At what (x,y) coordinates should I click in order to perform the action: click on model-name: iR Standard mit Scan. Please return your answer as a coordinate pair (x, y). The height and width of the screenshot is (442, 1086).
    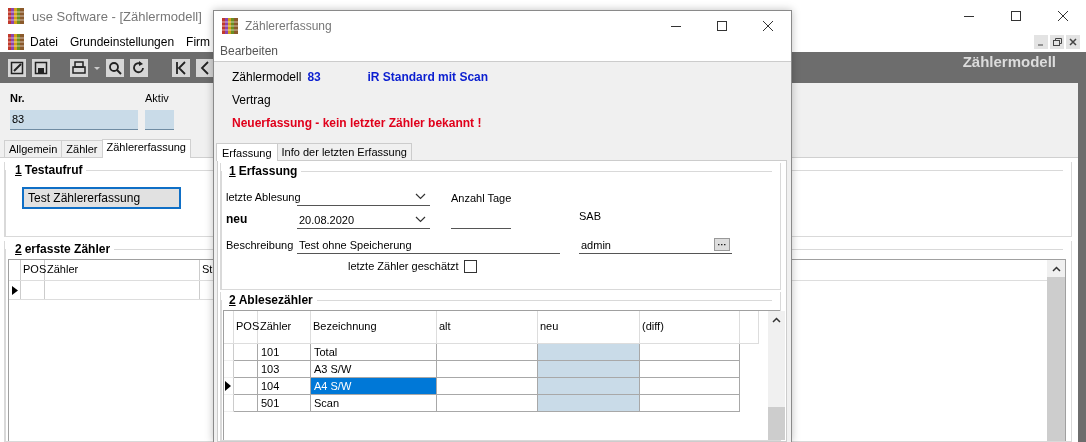
    Looking at the image, I should click on (428, 77).